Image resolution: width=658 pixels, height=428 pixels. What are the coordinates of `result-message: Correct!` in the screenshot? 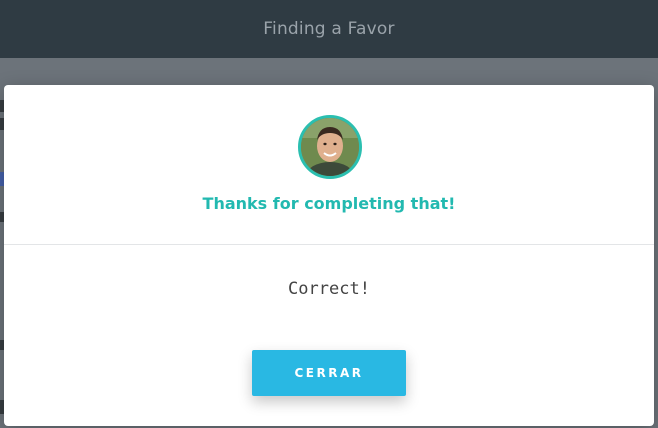 It's located at (329, 289).